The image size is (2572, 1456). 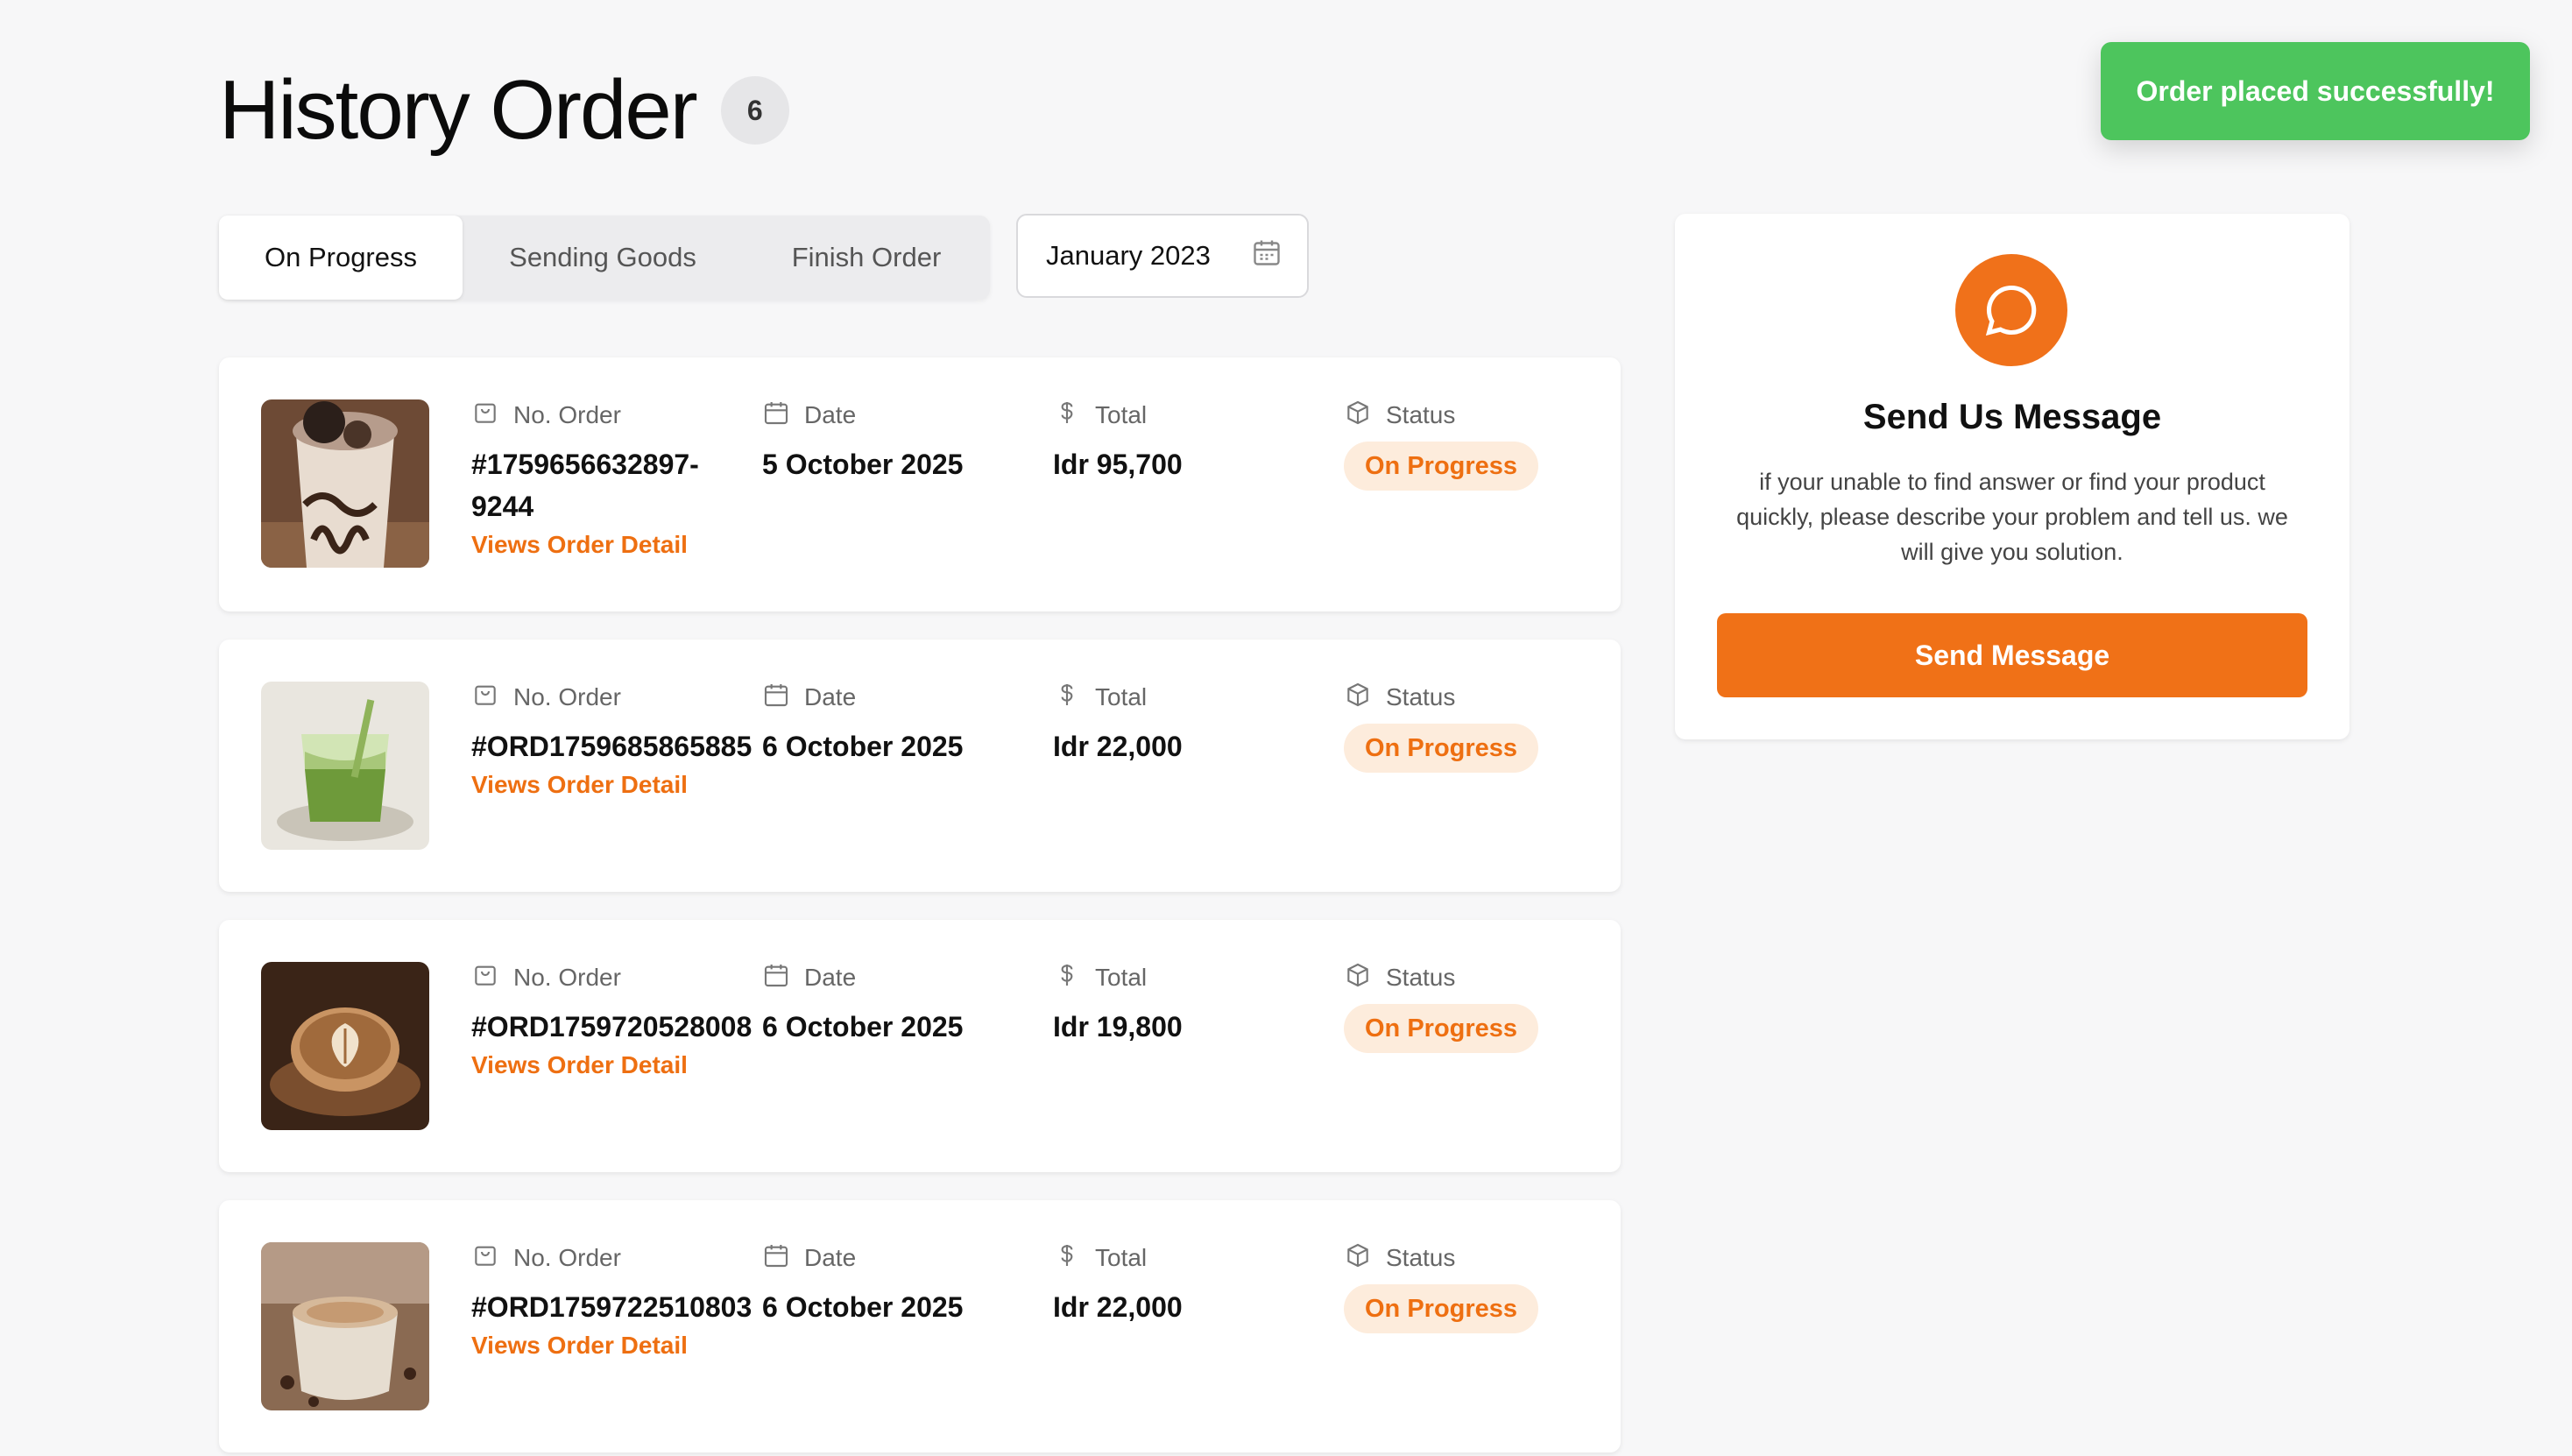 What do you see at coordinates (2012, 655) in the screenshot?
I see `send-message-button: Send Message` at bounding box center [2012, 655].